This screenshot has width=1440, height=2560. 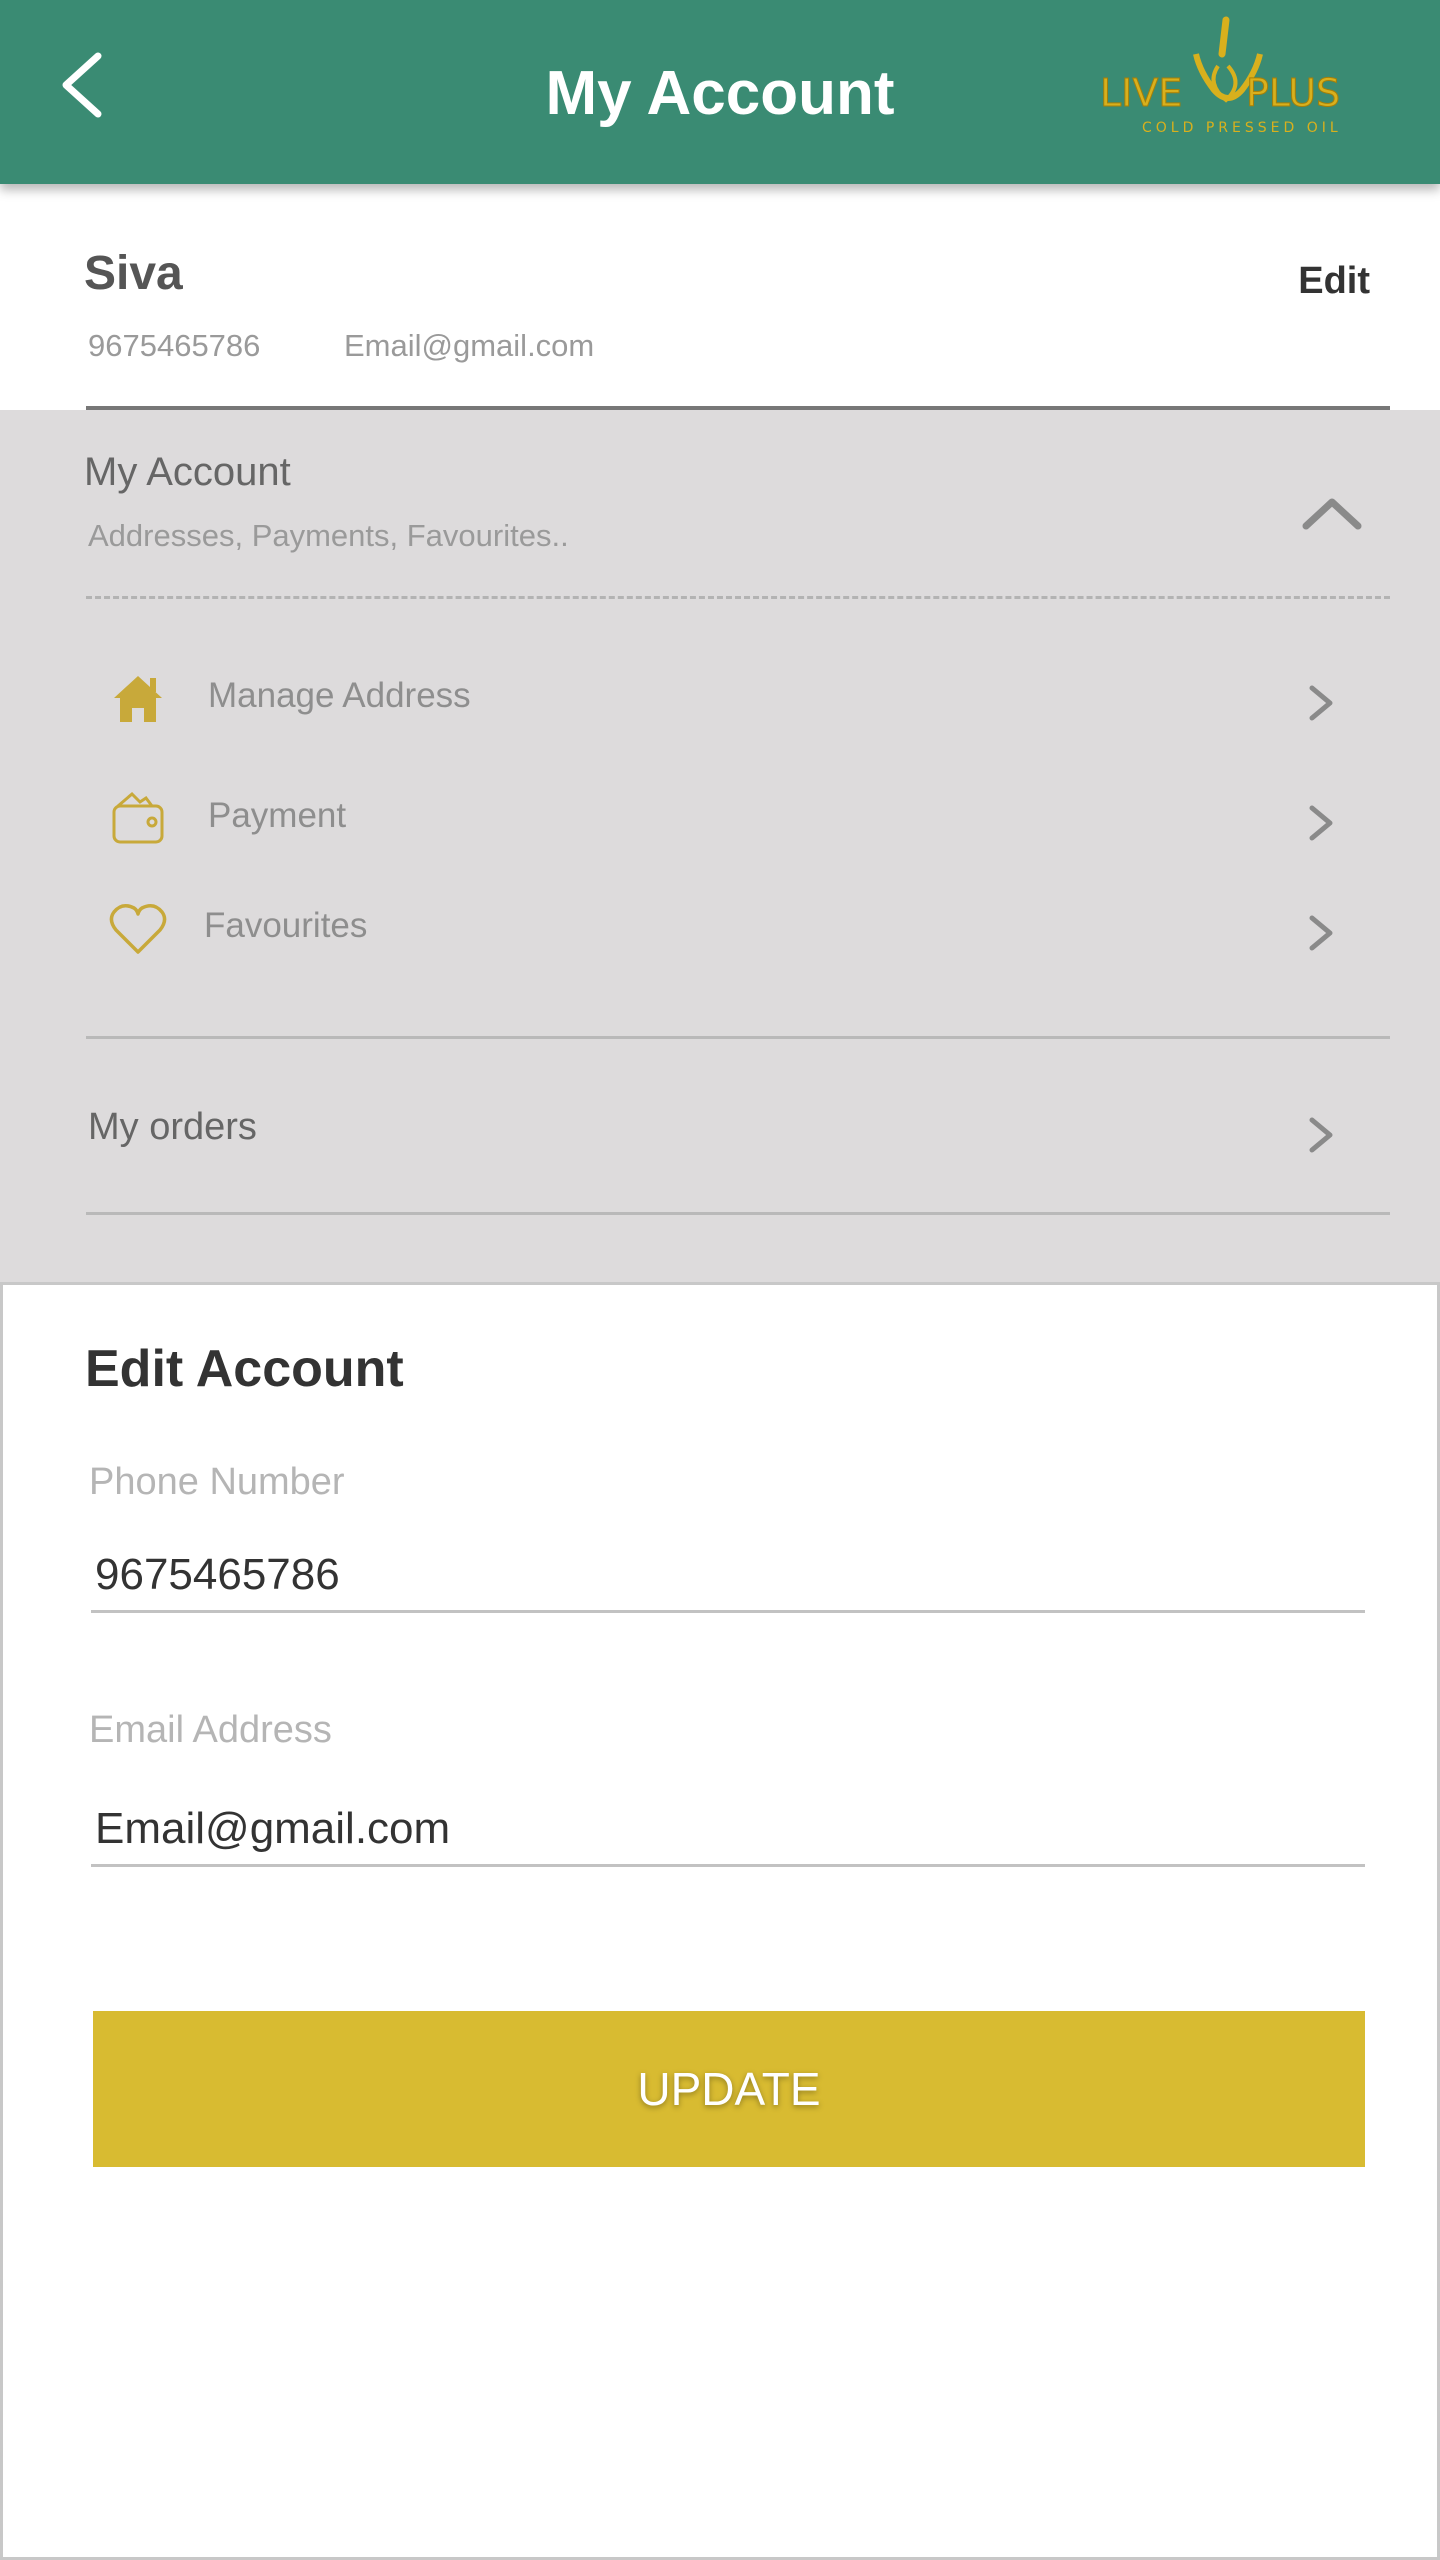 What do you see at coordinates (339, 695) in the screenshot?
I see `menu-item-label: Manage Address` at bounding box center [339, 695].